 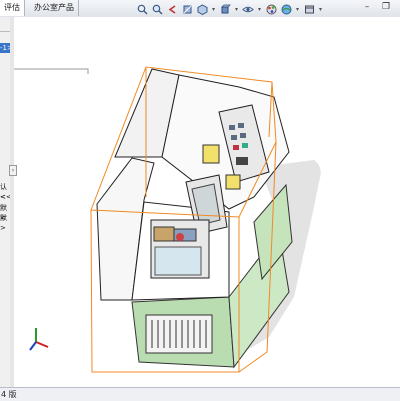 What do you see at coordinates (271, 9) in the screenshot?
I see `edit-appearance-icon` at bounding box center [271, 9].